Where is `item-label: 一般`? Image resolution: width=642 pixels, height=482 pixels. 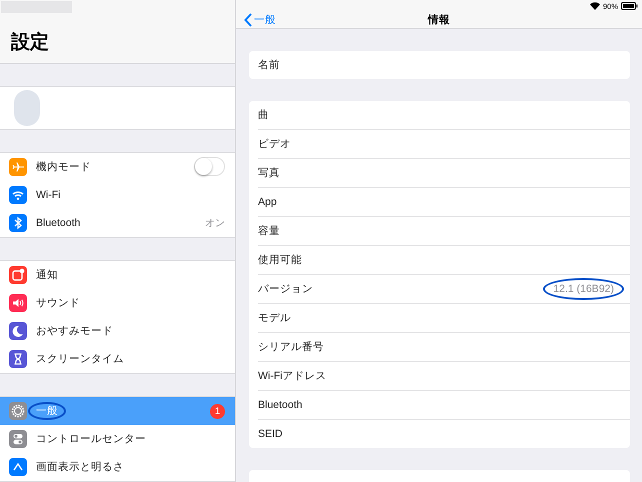
item-label: 一般 is located at coordinates (47, 411).